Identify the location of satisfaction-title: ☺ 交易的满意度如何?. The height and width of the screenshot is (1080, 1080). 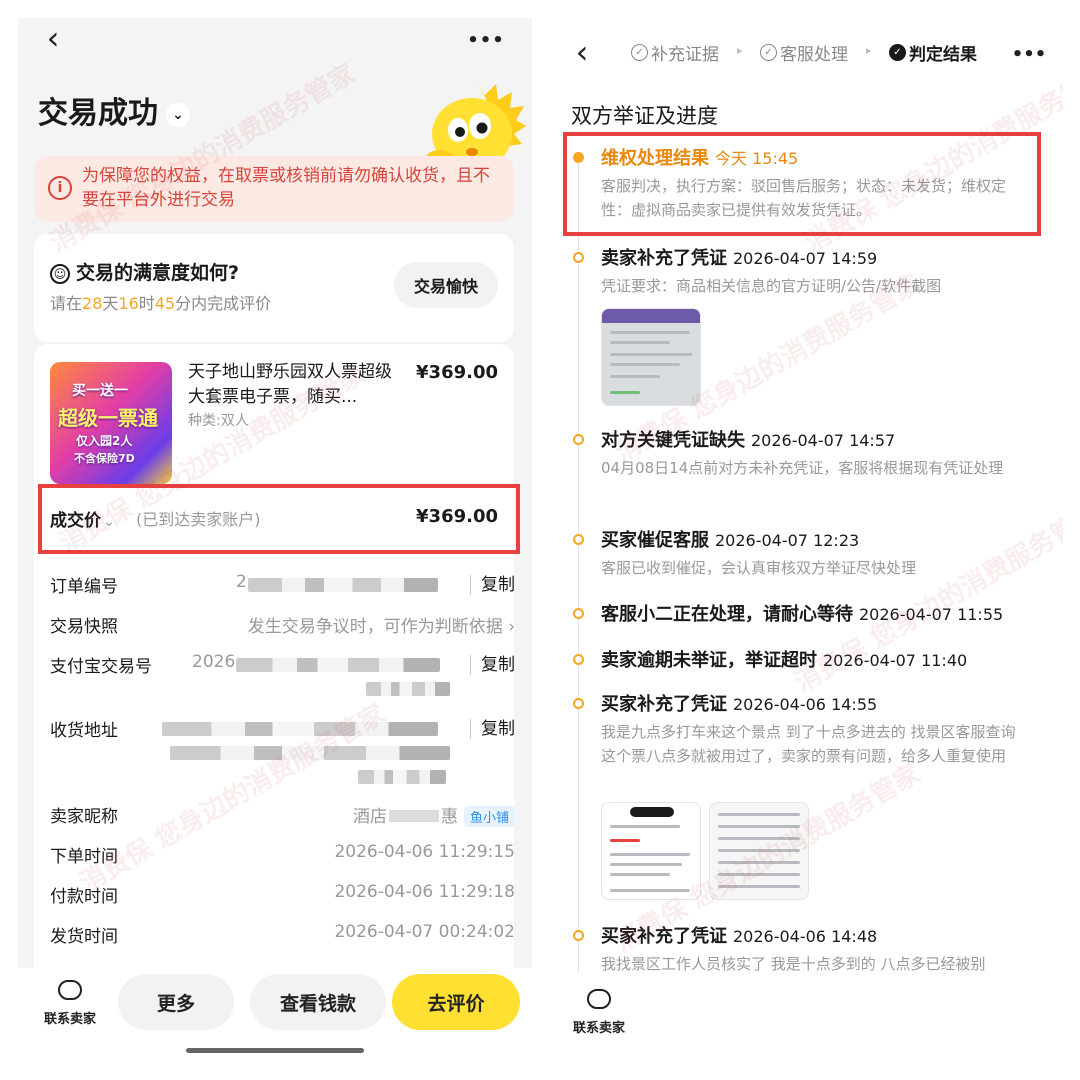
(144, 271).